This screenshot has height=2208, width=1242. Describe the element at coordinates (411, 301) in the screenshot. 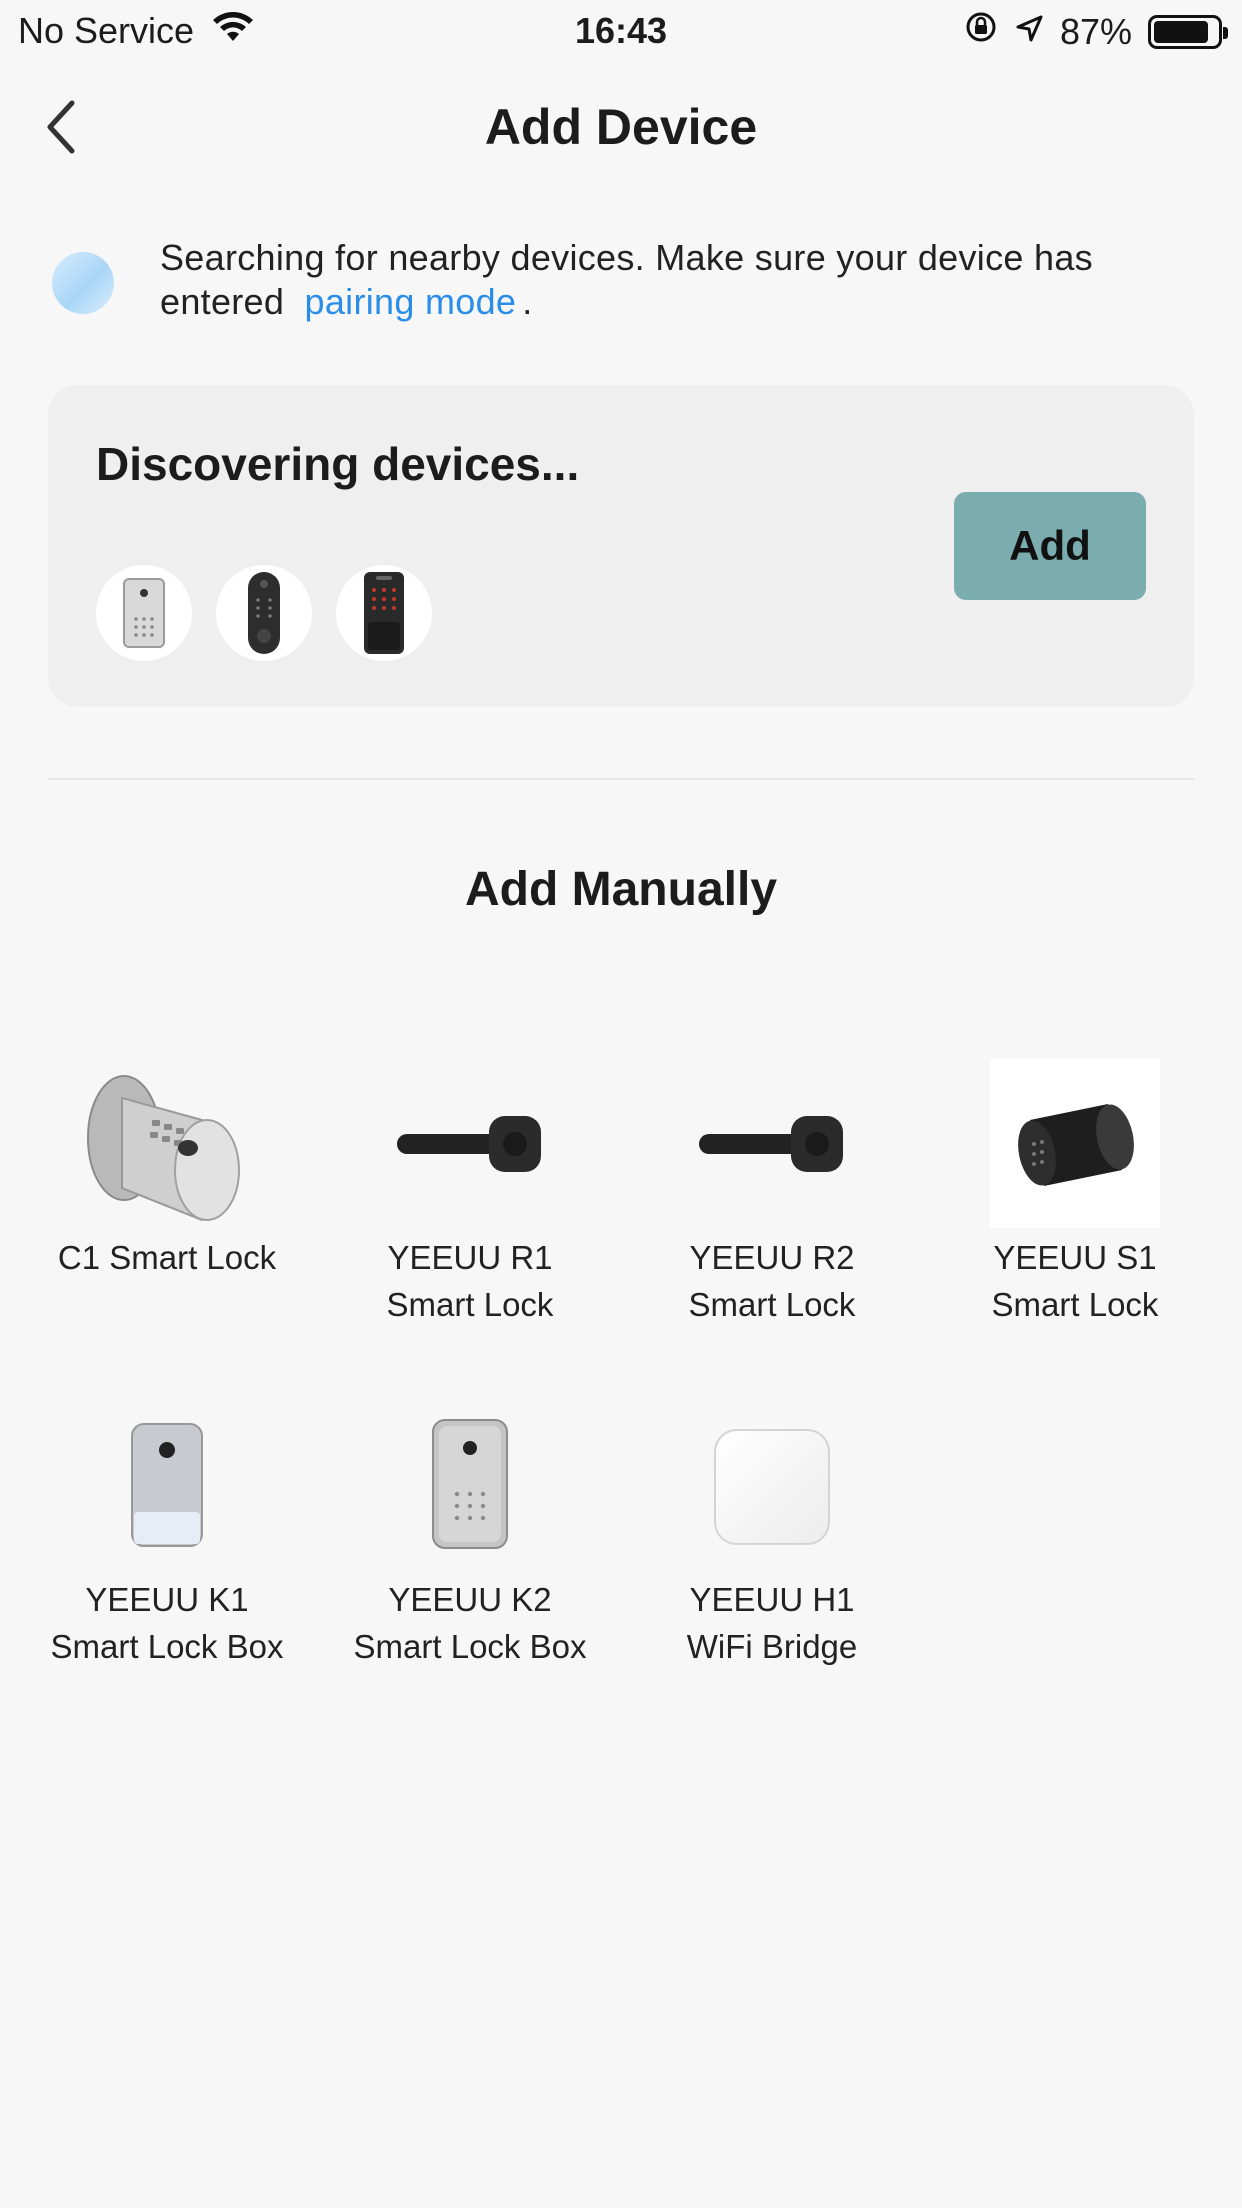

I see `pairing-mode-link: pairing mode` at that location.